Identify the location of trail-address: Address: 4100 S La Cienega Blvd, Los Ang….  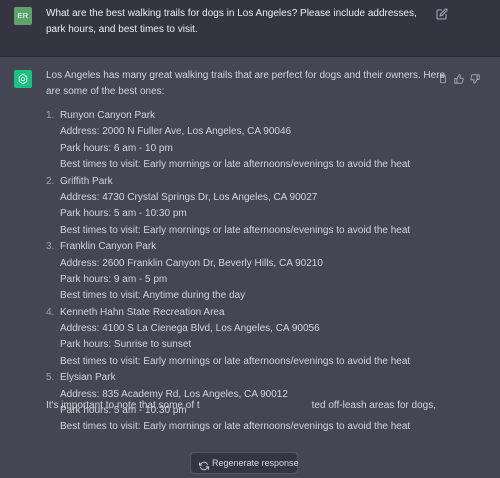
(190, 329).